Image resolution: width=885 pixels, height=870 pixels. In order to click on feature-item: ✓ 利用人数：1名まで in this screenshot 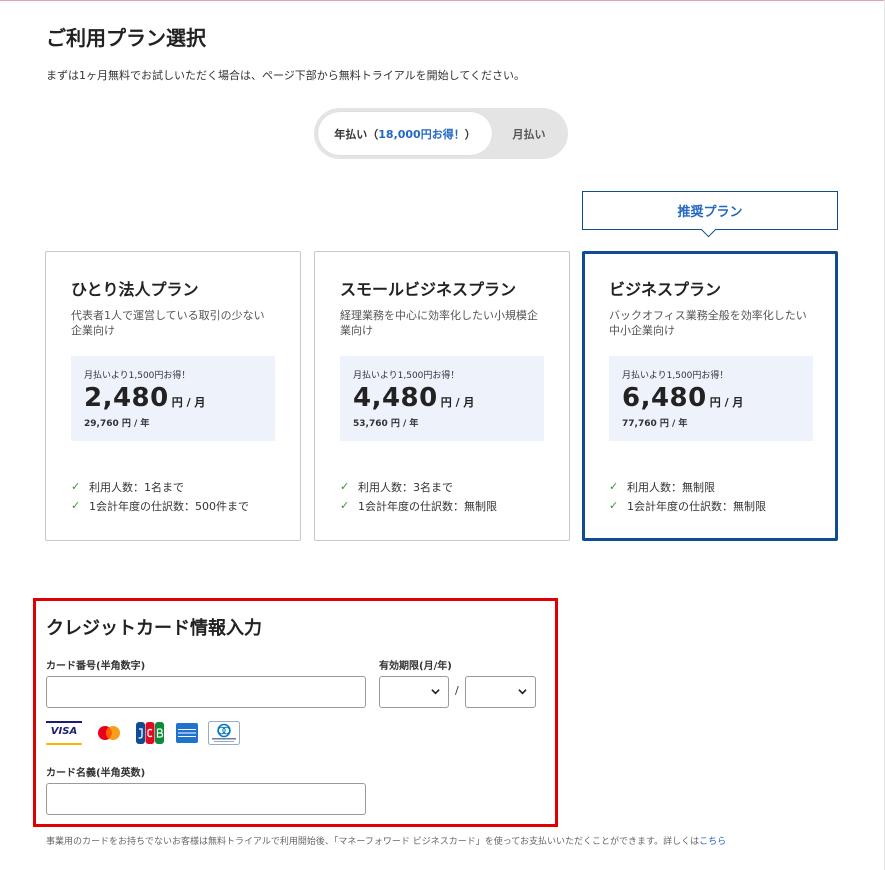, I will do `click(173, 486)`.